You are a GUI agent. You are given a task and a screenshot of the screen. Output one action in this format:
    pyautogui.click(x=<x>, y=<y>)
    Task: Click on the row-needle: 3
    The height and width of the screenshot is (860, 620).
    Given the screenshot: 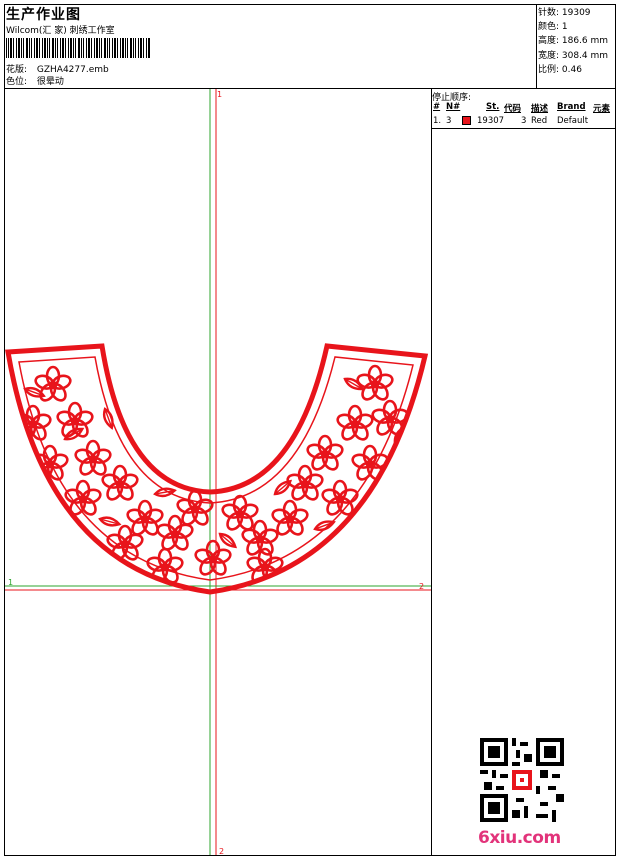 What is the action you would take?
    pyautogui.click(x=449, y=121)
    